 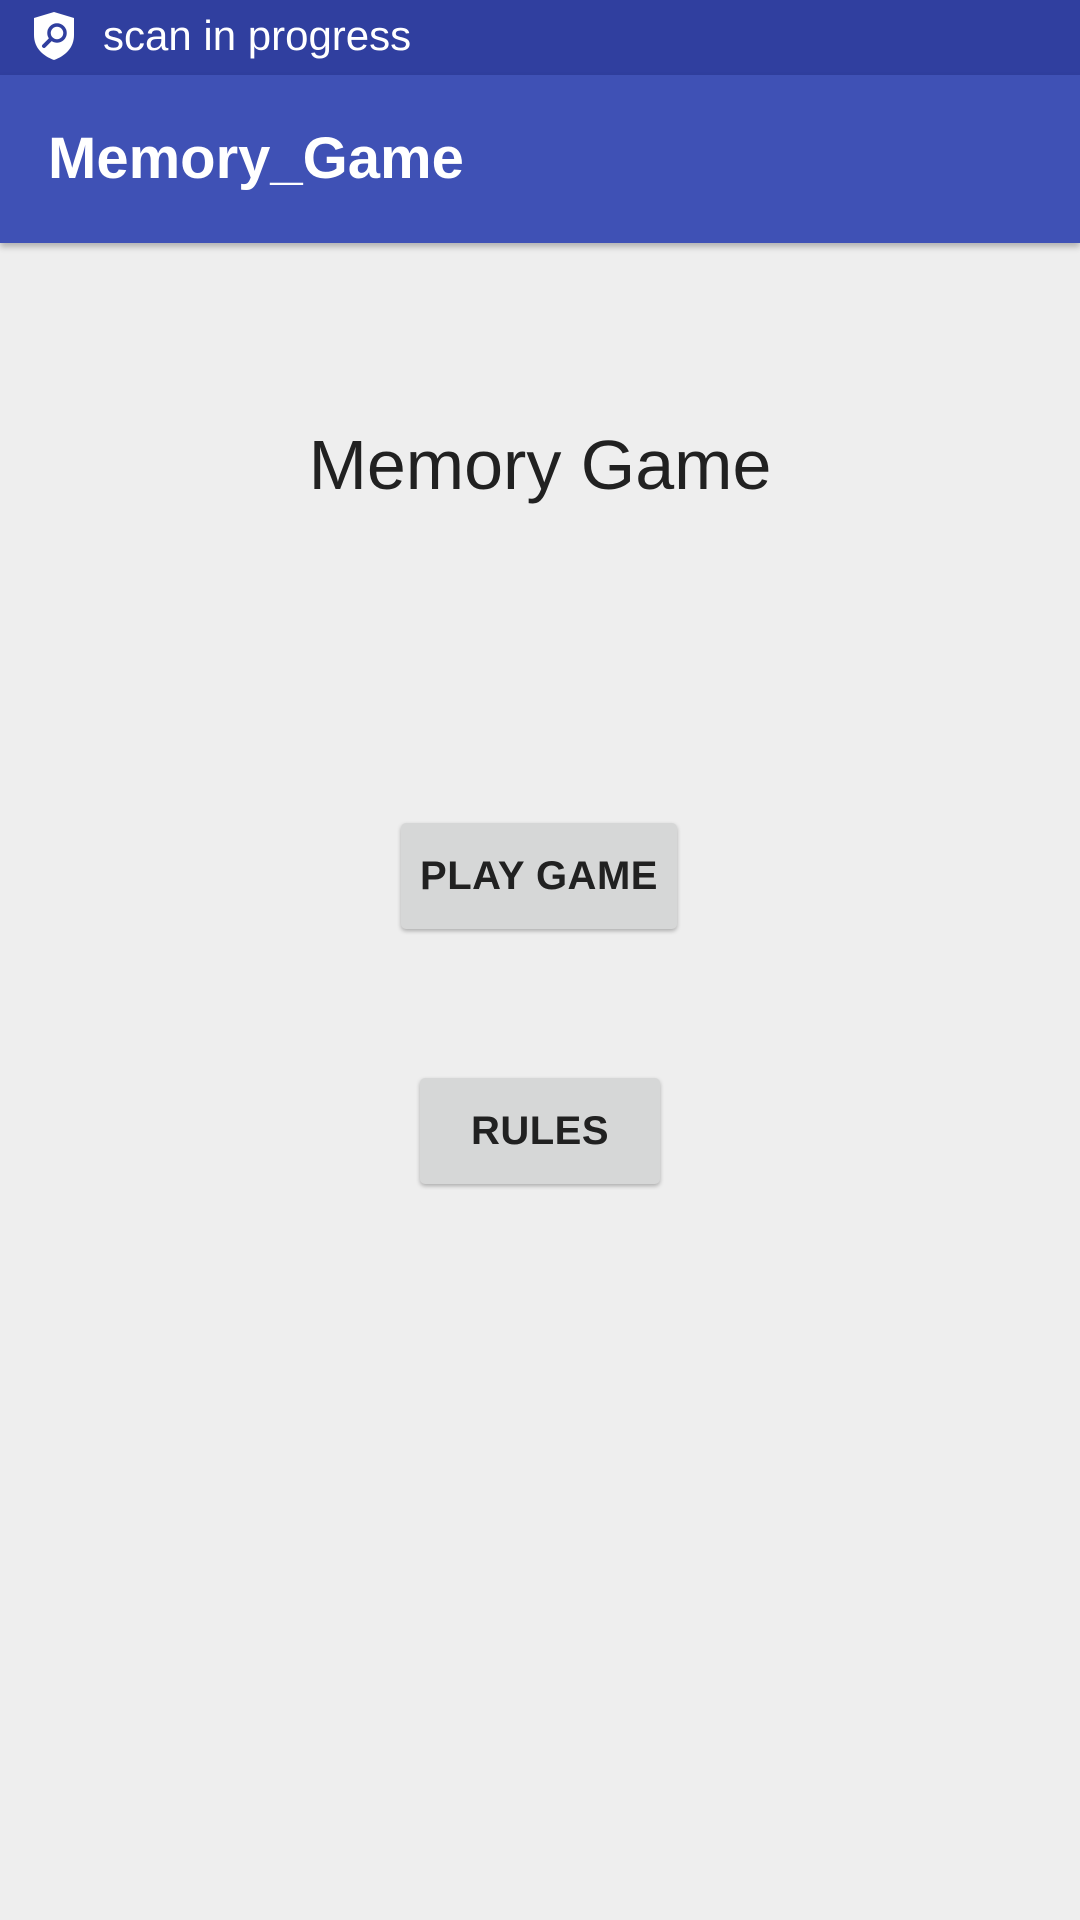 What do you see at coordinates (540, 465) in the screenshot?
I see `page-title: Memory Game` at bounding box center [540, 465].